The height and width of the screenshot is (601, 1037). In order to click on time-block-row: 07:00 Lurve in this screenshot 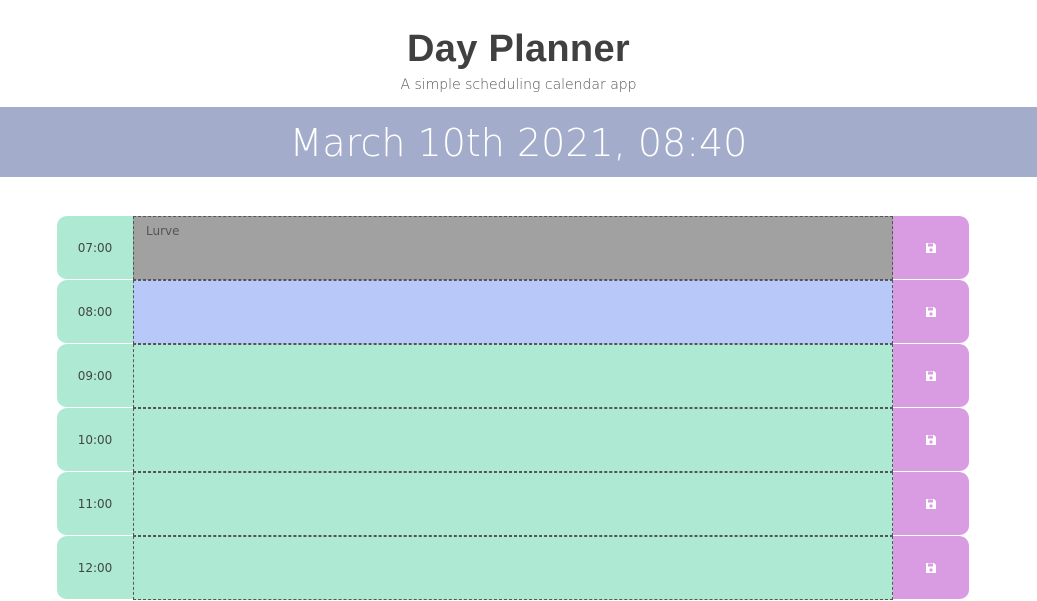, I will do `click(513, 248)`.